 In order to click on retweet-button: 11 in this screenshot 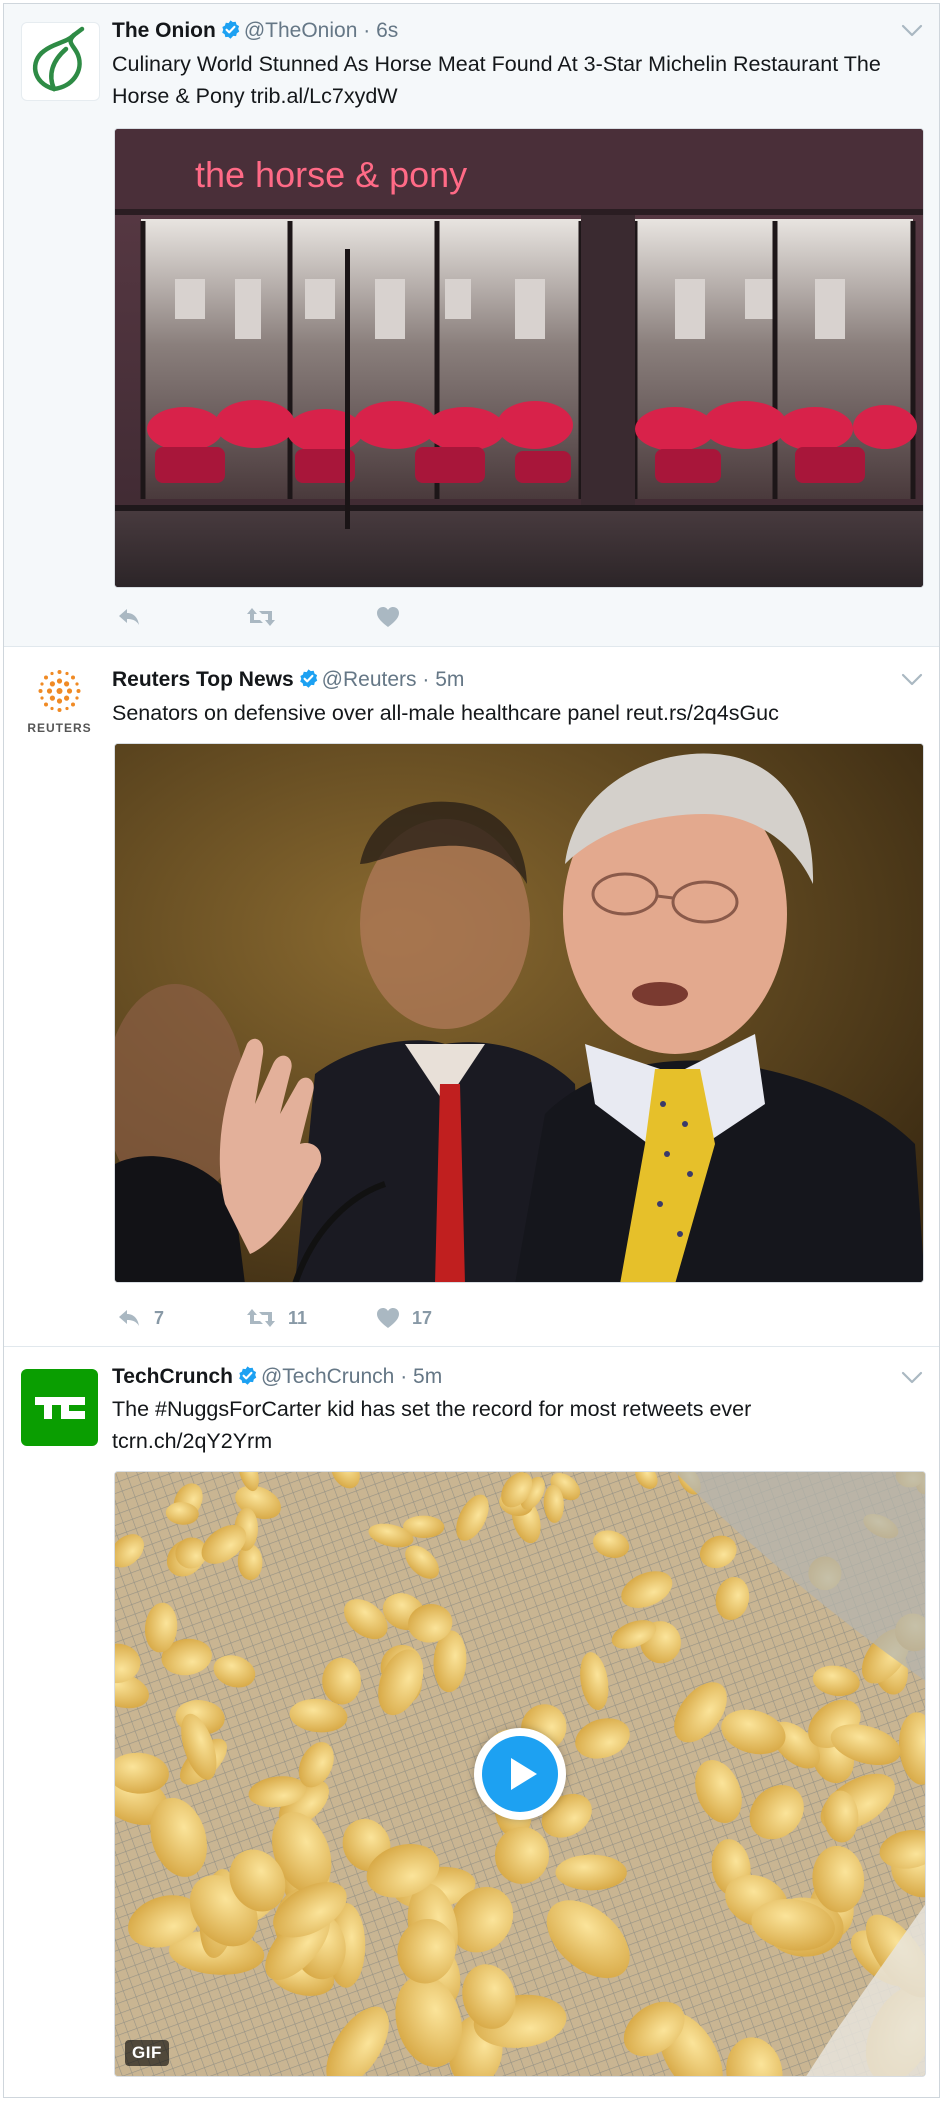, I will do `click(311, 1318)`.